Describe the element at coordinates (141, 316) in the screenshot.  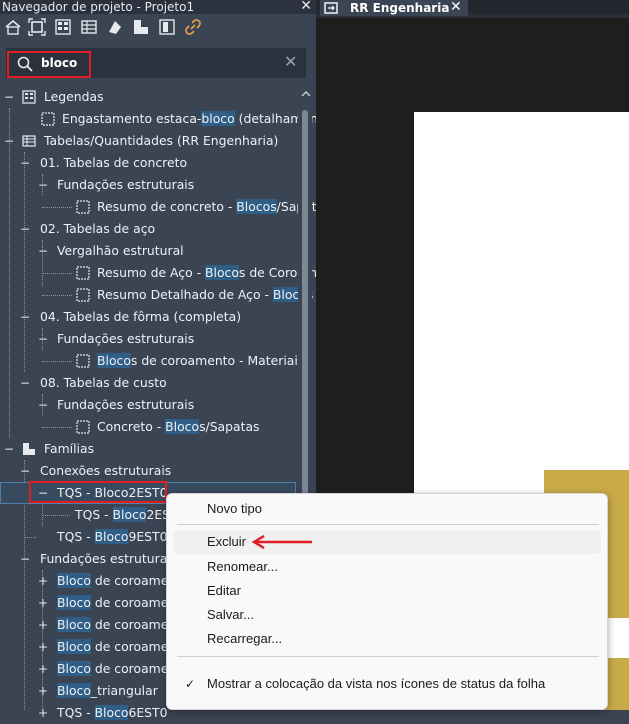
I see `tree-label: 04. Tabelas de fôrma (completa)` at that location.